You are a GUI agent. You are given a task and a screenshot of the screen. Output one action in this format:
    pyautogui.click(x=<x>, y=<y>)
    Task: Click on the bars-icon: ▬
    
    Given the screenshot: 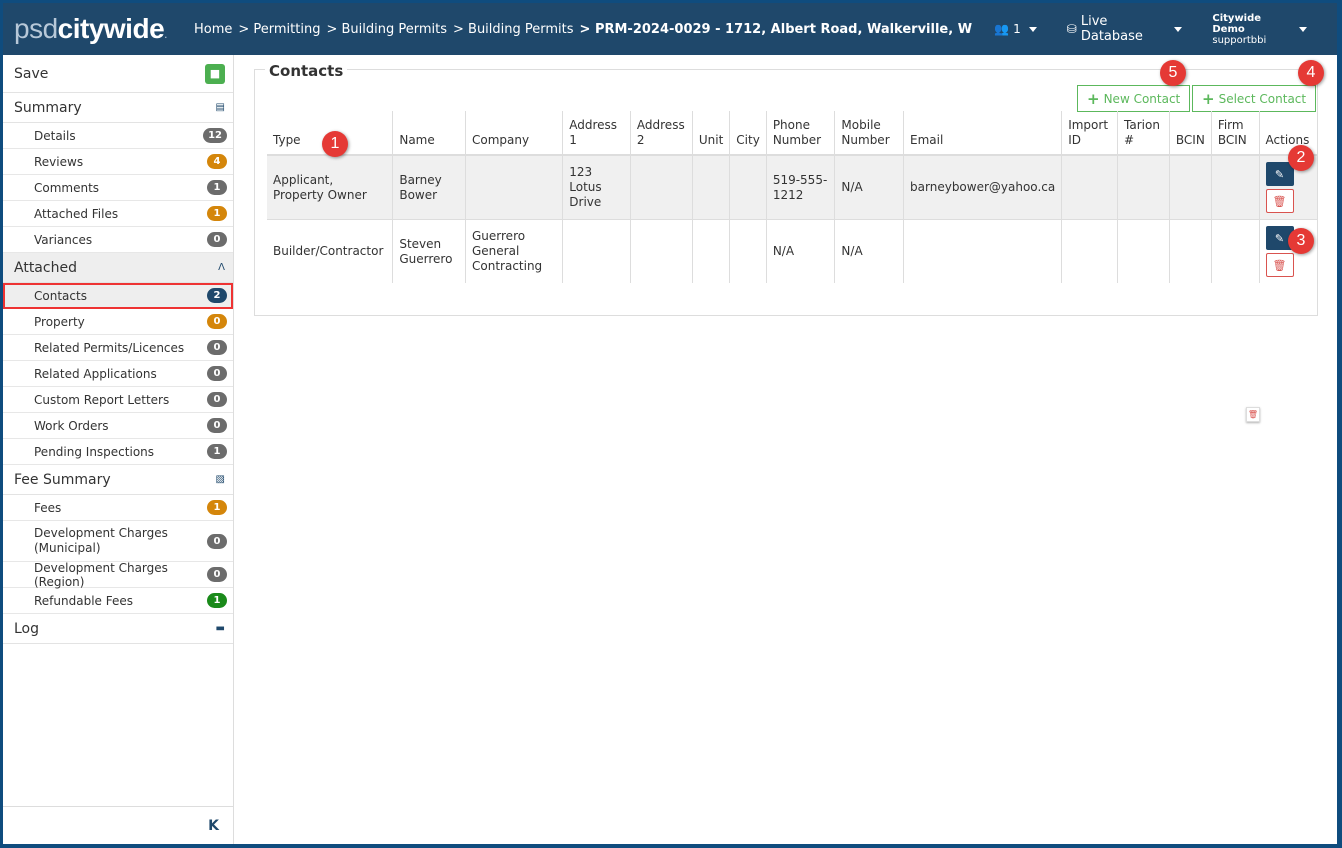 What is the action you would take?
    pyautogui.click(x=220, y=628)
    